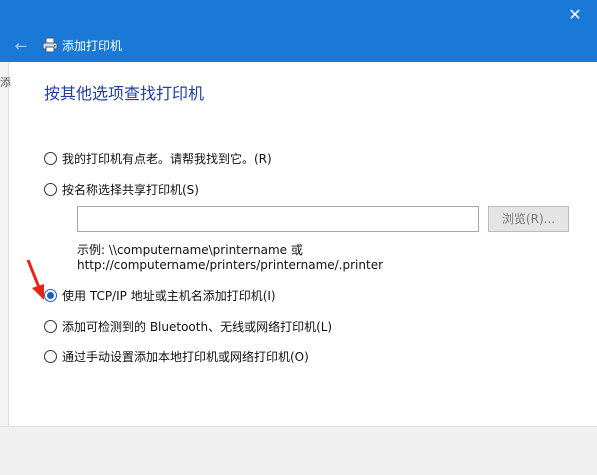 This screenshot has height=475, width=597. I want to click on background-window-text: 添, so click(5, 82).